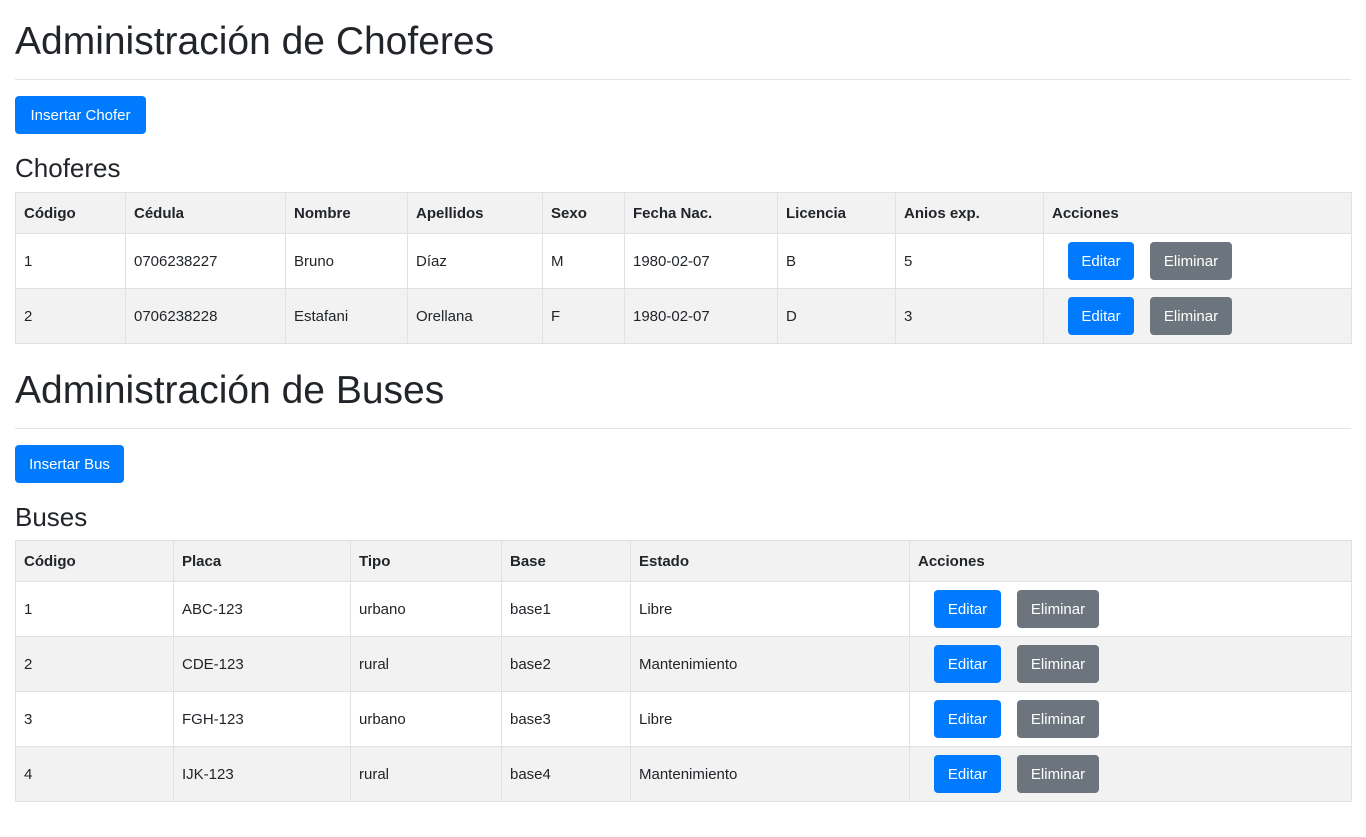  I want to click on column-header-fecha-nac: Fecha Nac., so click(701, 213).